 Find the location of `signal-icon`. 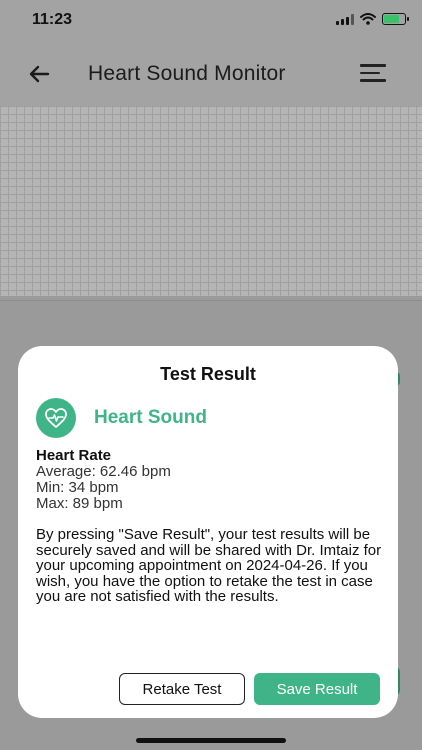

signal-icon is located at coordinates (345, 19).